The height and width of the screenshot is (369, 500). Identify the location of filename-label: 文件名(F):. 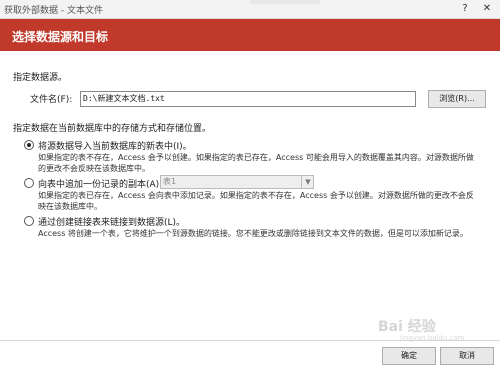
(51, 100).